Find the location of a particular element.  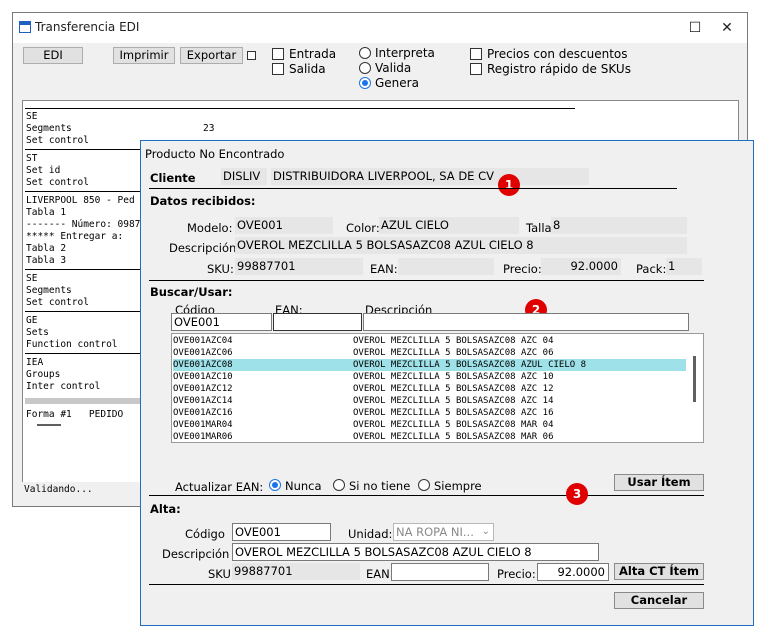

precio-label: Precio: is located at coordinates (522, 269).